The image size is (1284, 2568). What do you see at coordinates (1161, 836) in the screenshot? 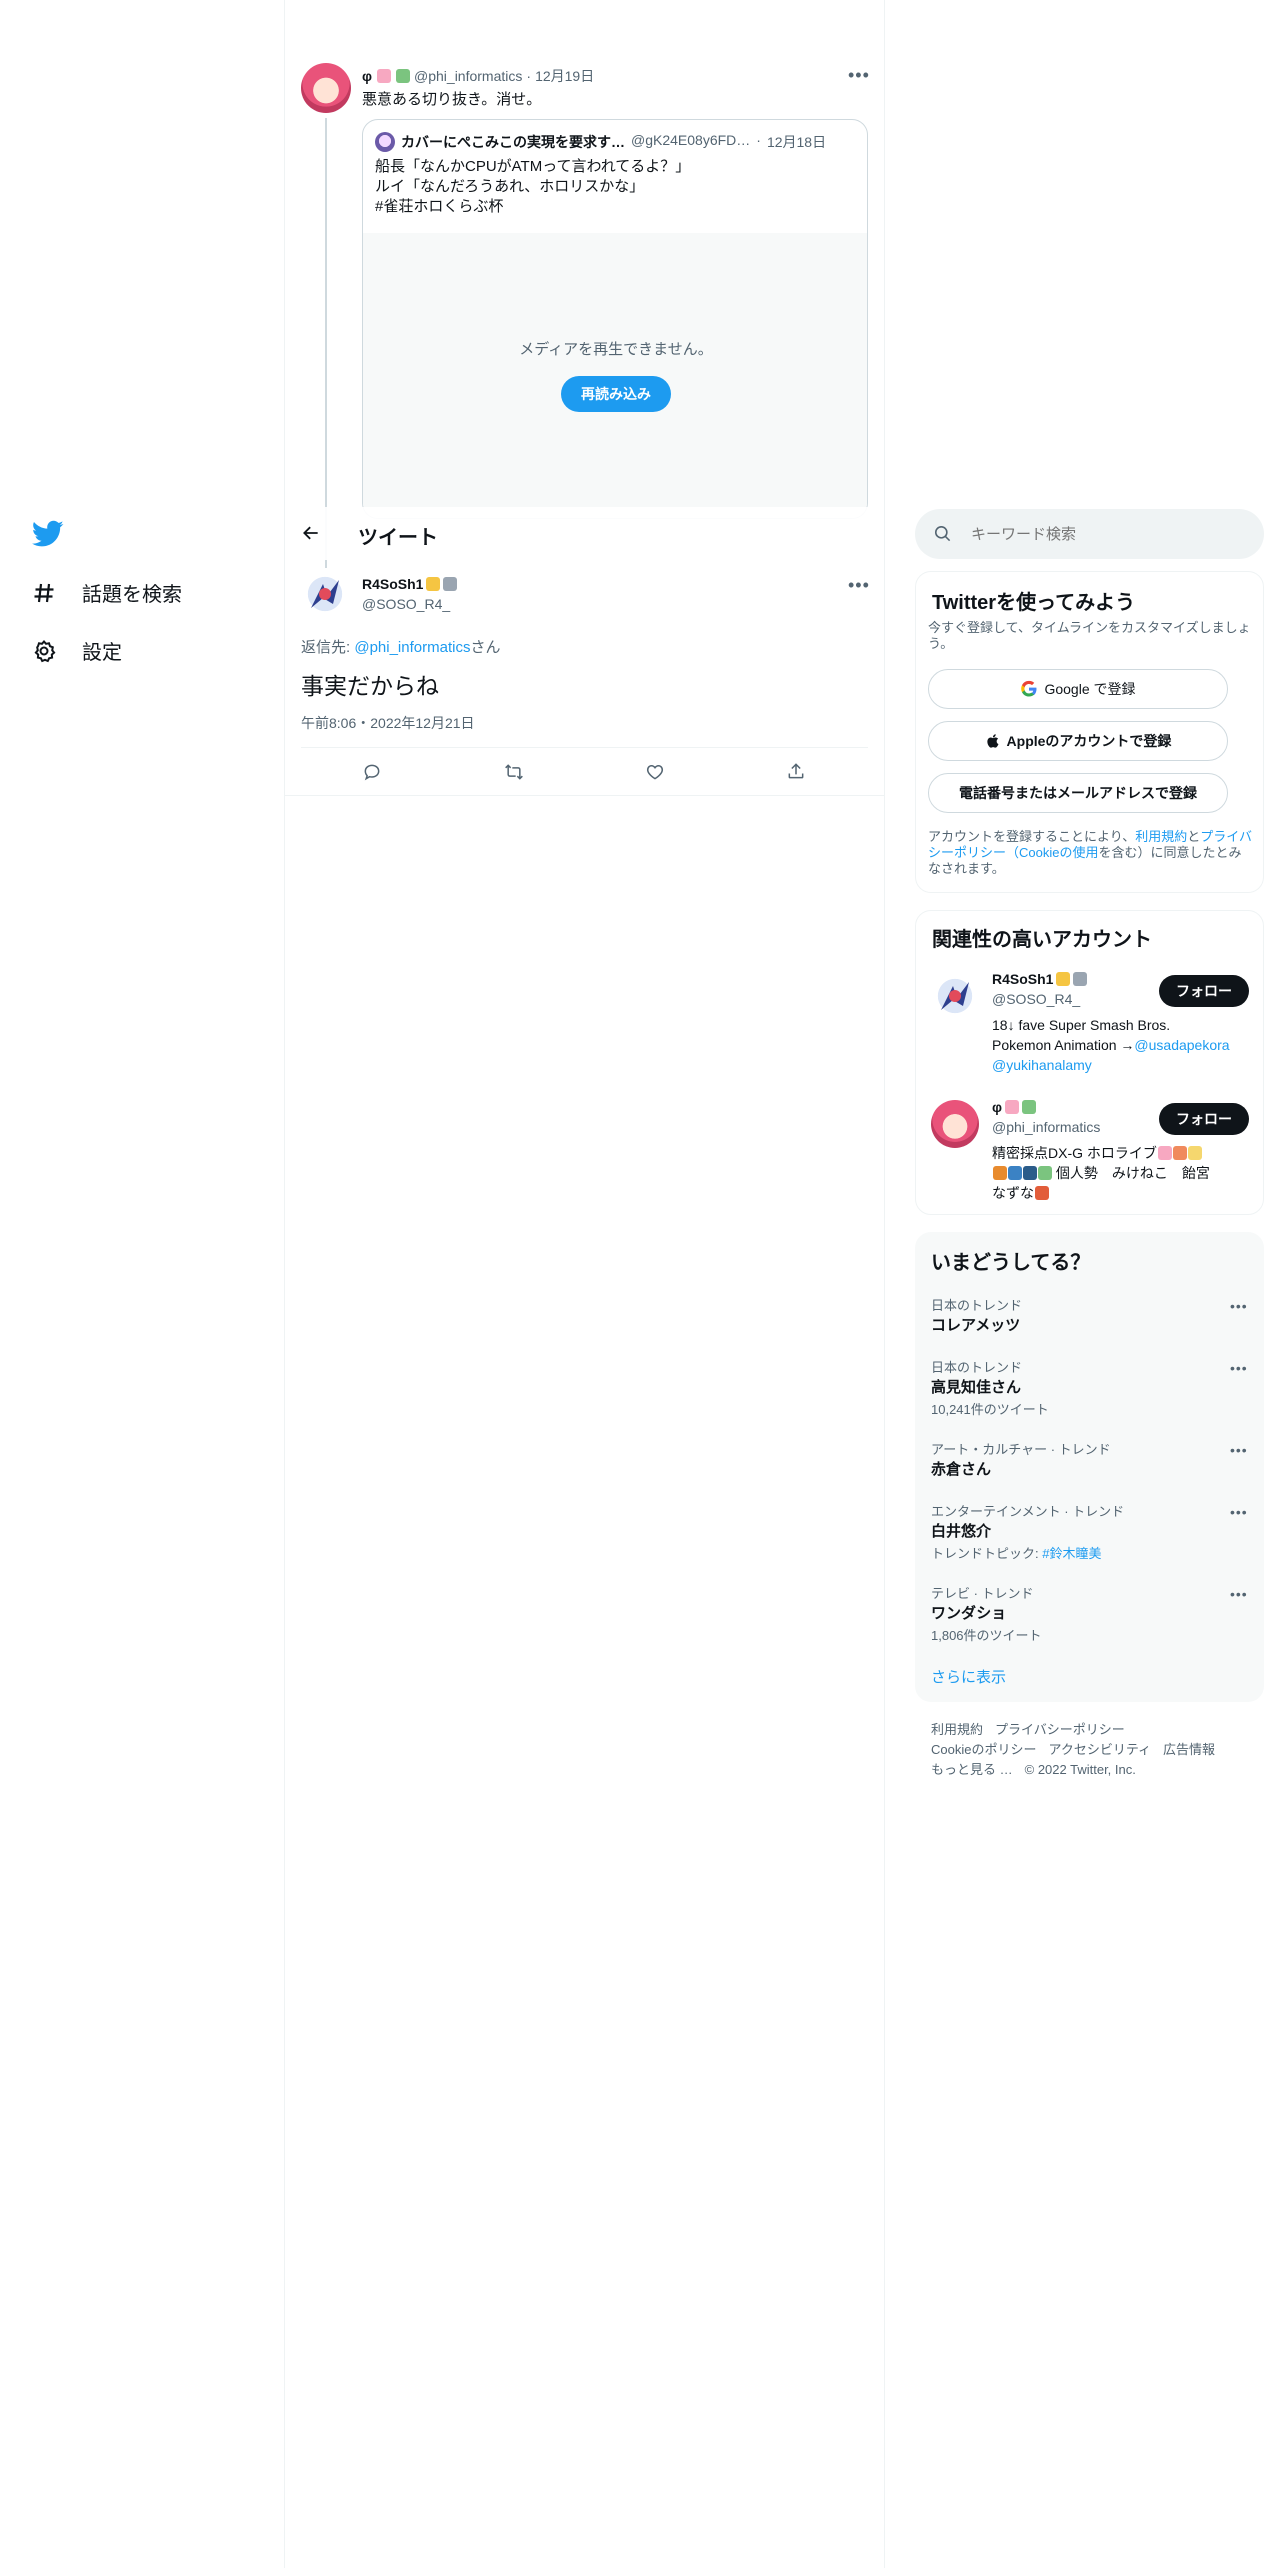
I see `terms-link: 利用規約` at bounding box center [1161, 836].